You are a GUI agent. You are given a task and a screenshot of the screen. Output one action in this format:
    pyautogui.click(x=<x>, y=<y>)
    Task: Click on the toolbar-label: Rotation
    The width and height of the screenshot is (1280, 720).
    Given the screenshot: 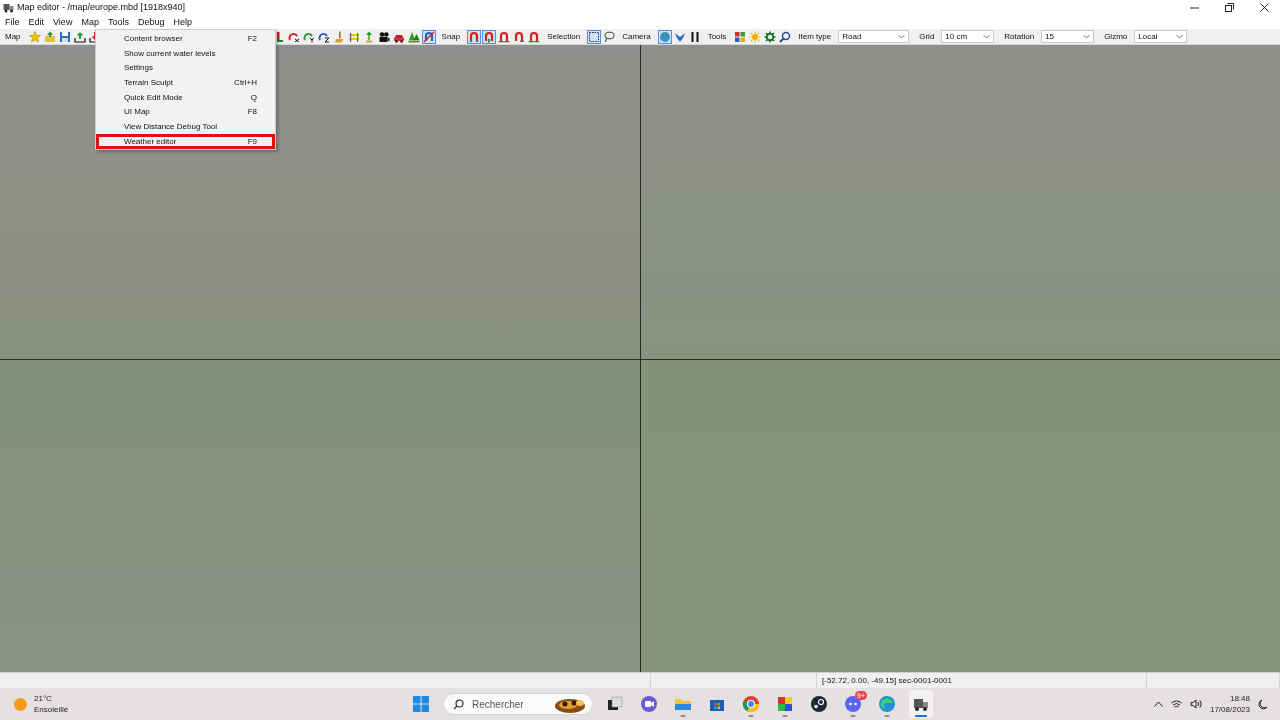 What is the action you would take?
    pyautogui.click(x=1019, y=36)
    